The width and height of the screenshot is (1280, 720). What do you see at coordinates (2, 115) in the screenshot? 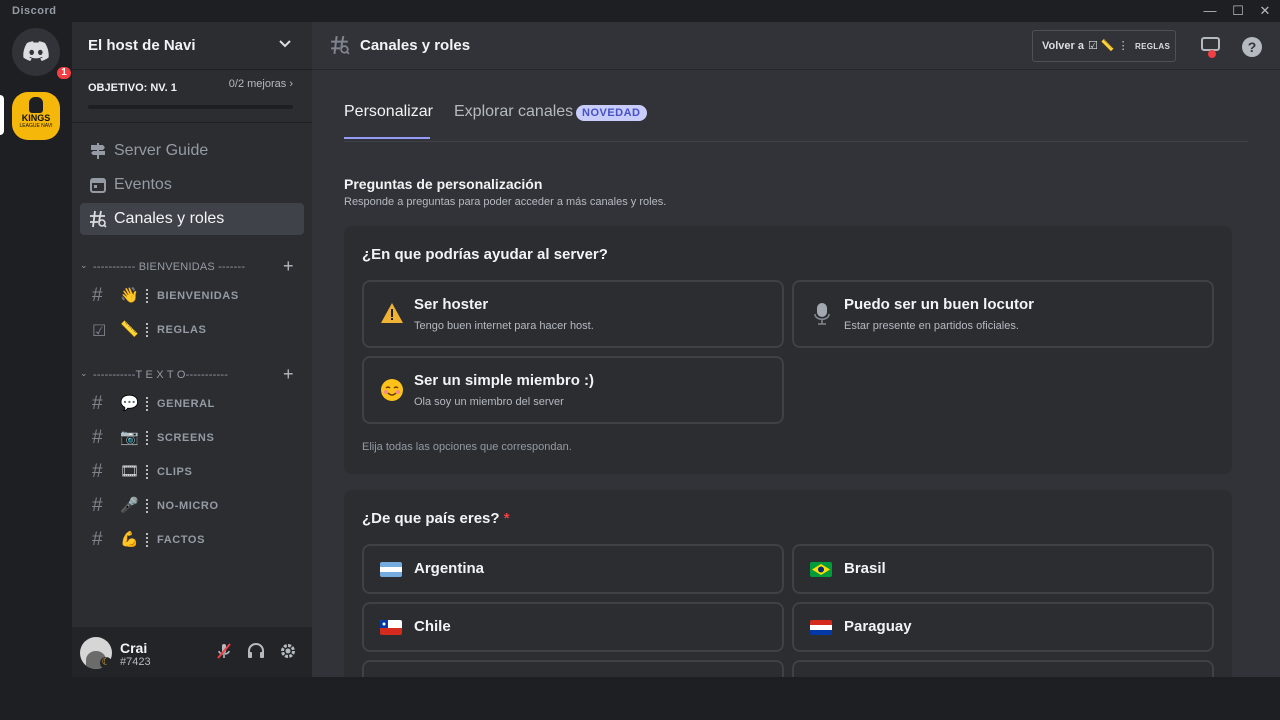
I see `selected-server-pill` at bounding box center [2, 115].